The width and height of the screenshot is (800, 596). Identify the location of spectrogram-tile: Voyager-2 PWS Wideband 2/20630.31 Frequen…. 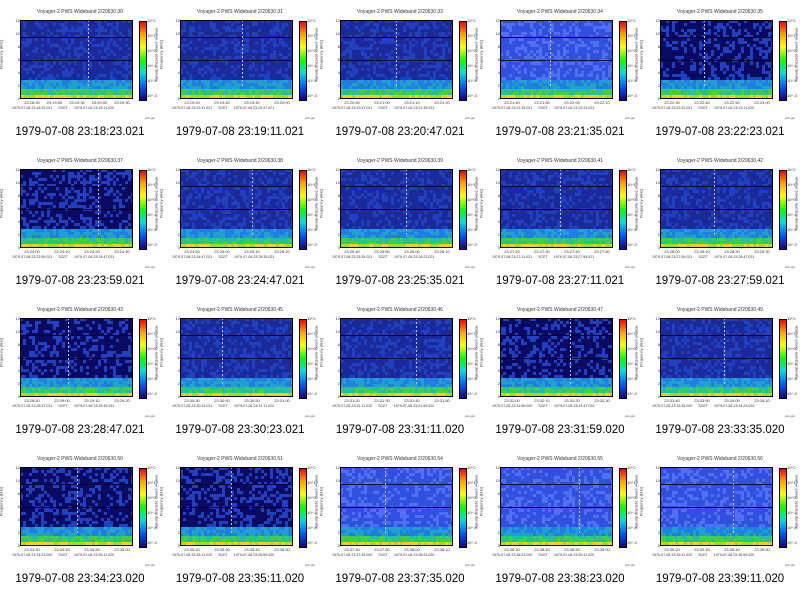
(239, 74).